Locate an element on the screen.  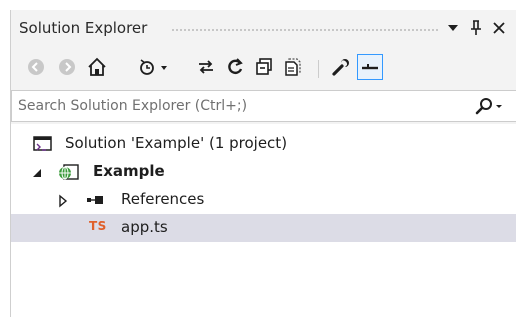
tree-item-label: References is located at coordinates (163, 199).